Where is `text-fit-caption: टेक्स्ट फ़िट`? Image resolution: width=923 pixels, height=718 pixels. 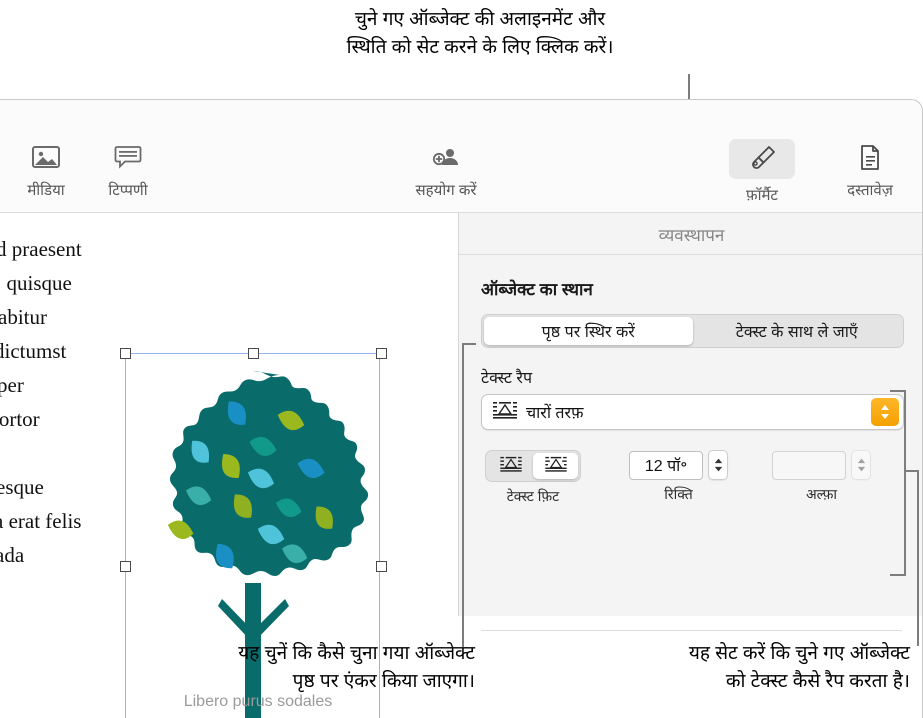 text-fit-caption: टेक्स्ट फ़िट is located at coordinates (533, 496).